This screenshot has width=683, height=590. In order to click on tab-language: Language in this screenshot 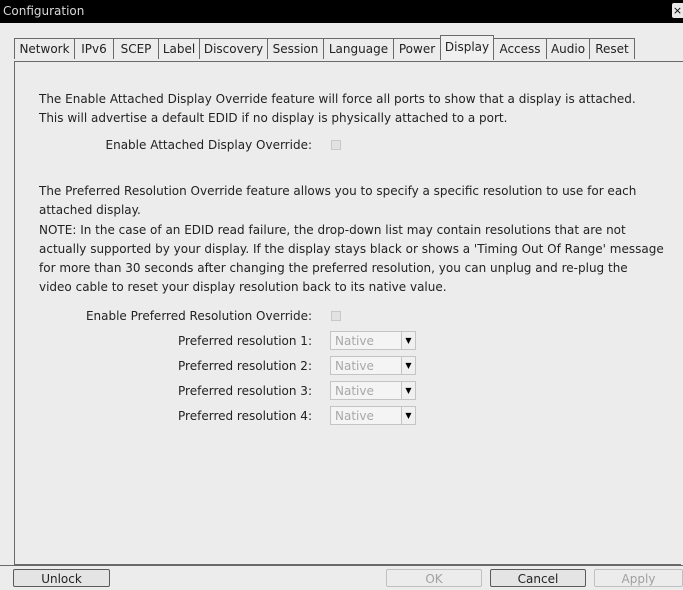, I will do `click(358, 48)`.